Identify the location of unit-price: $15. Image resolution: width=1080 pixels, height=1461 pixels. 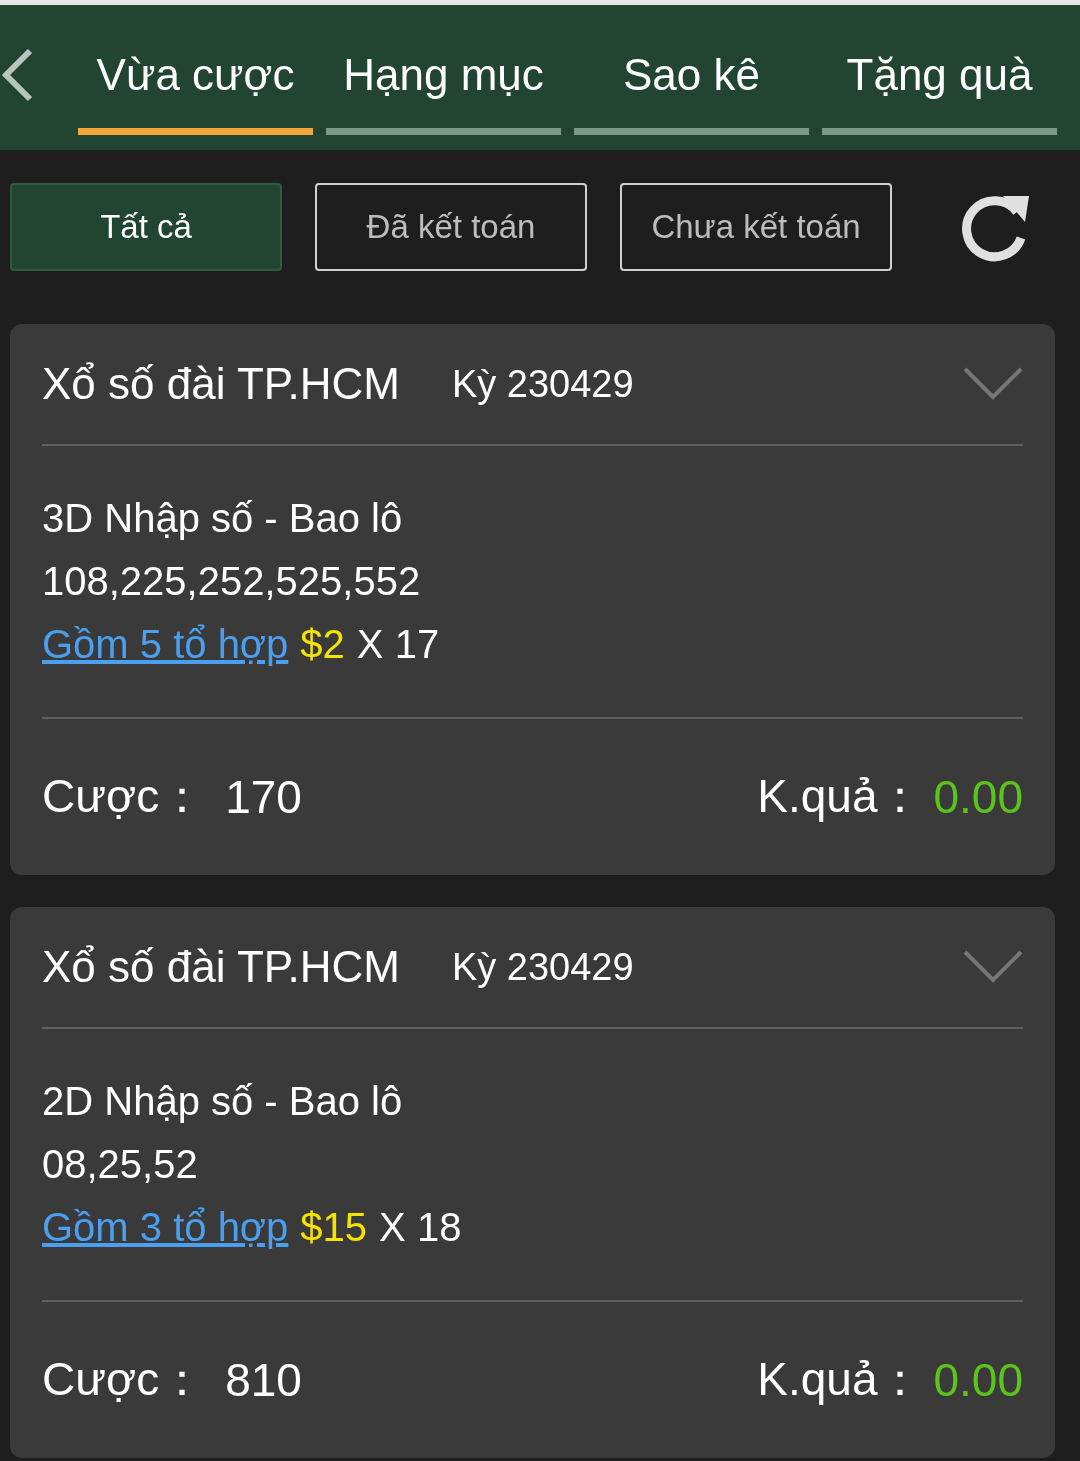
(334, 1227).